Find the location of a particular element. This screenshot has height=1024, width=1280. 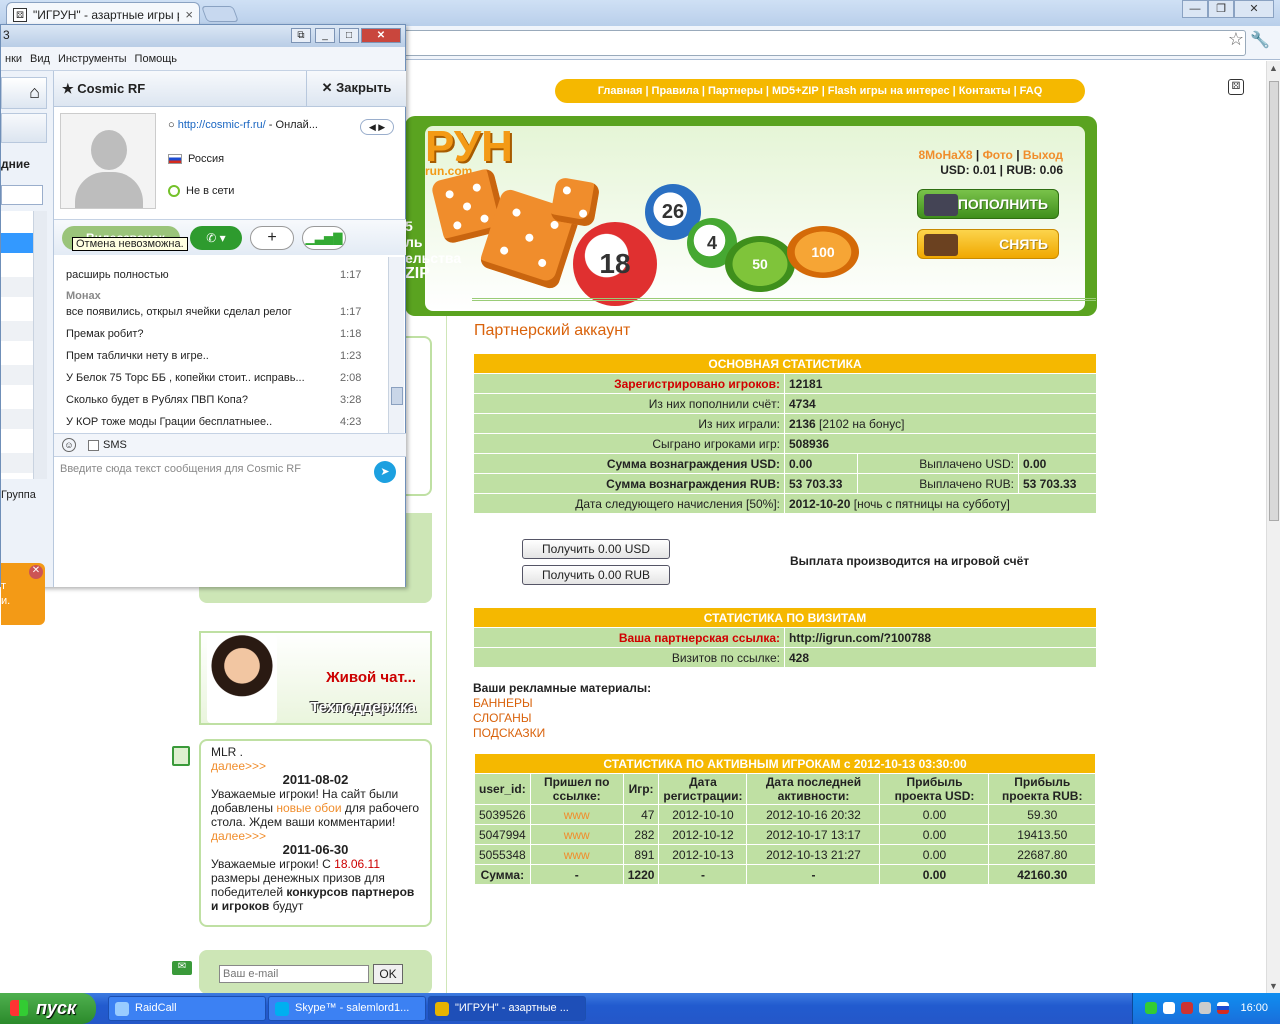

support-banner: Живой чат... Техподдержка is located at coordinates (315, 678).